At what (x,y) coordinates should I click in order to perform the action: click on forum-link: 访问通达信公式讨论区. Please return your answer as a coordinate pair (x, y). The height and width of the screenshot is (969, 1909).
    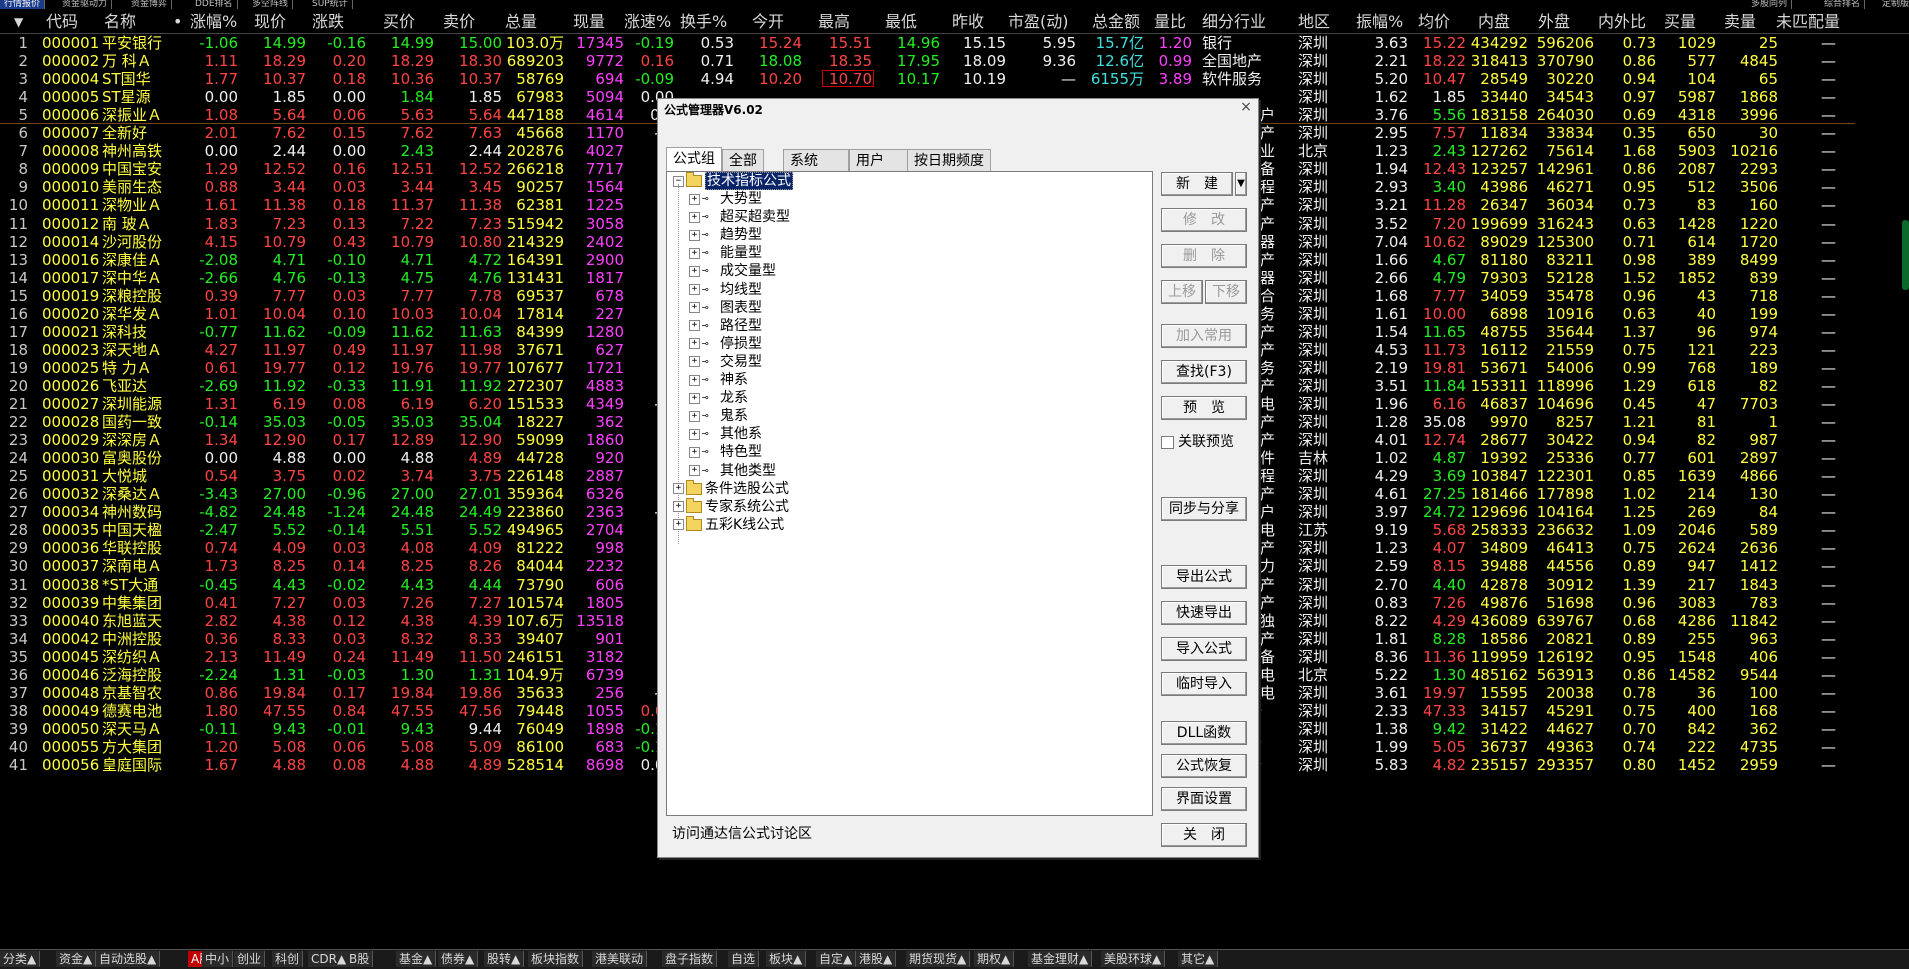
    Looking at the image, I should click on (908, 834).